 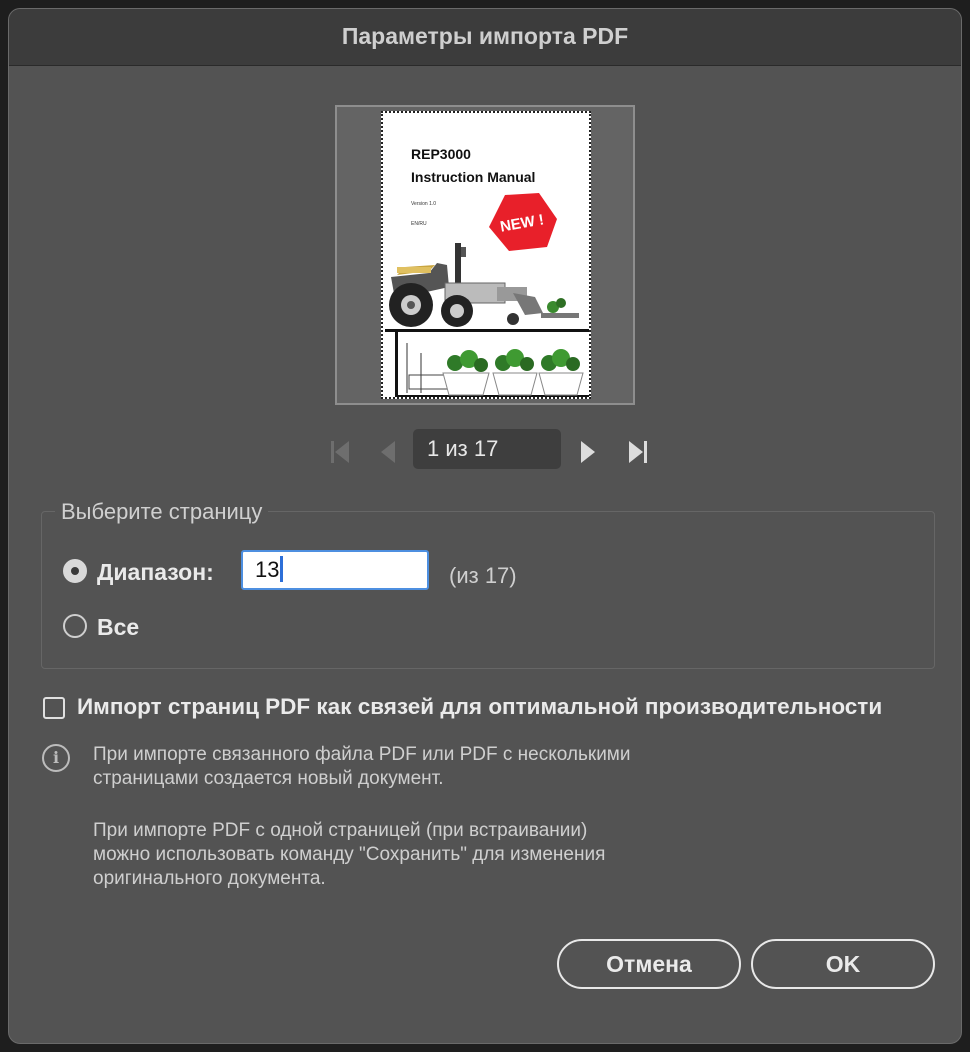 I want to click on last-page-icon, so click(x=638, y=452).